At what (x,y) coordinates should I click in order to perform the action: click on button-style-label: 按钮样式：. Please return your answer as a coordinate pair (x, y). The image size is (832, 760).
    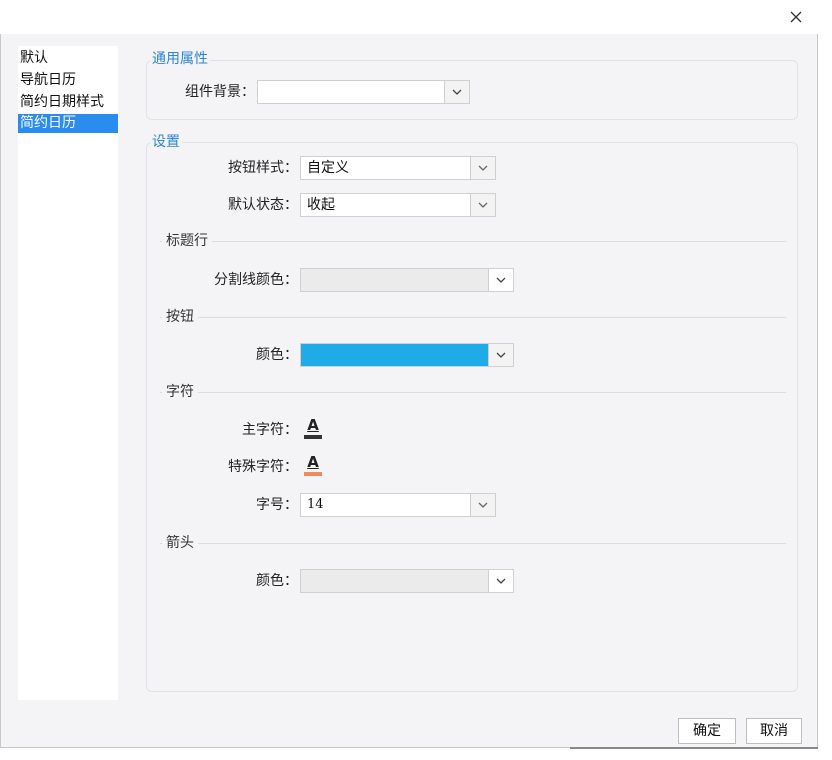
    Looking at the image, I should click on (263, 168).